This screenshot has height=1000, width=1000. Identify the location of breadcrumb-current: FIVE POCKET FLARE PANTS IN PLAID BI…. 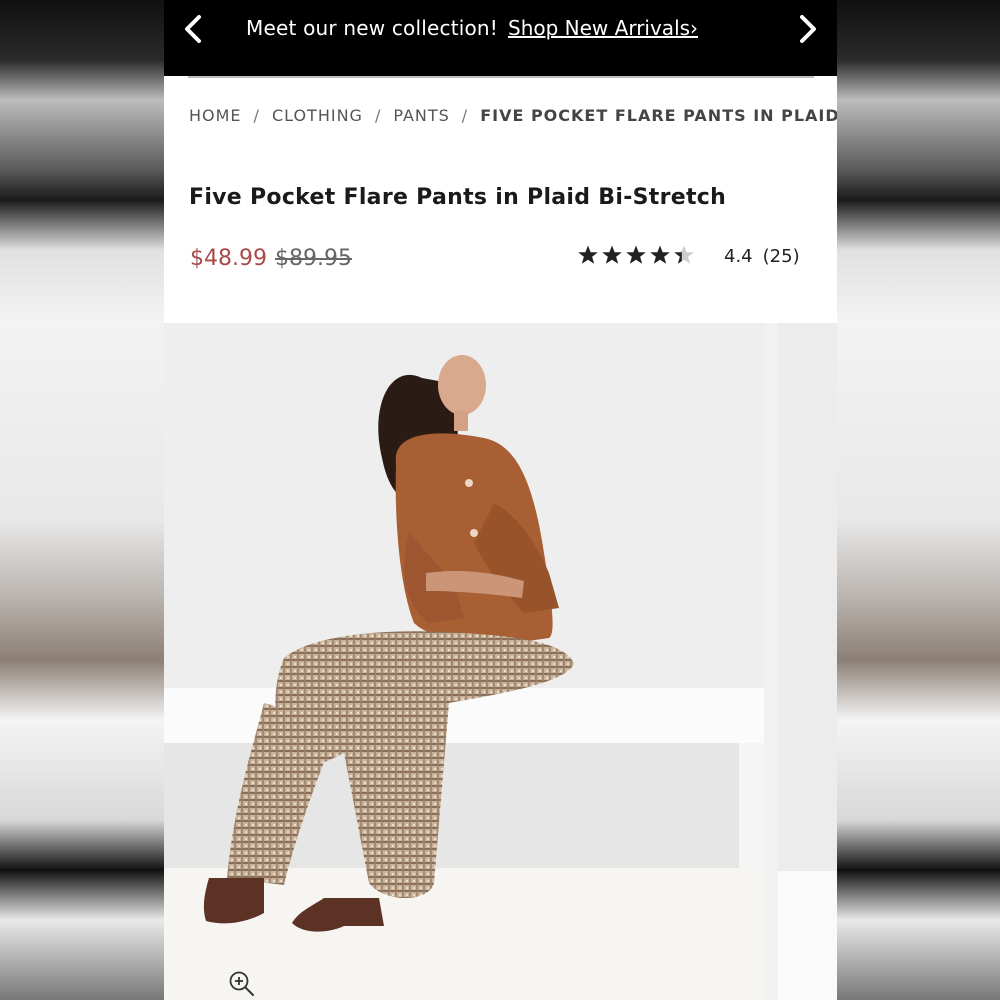
(658, 115).